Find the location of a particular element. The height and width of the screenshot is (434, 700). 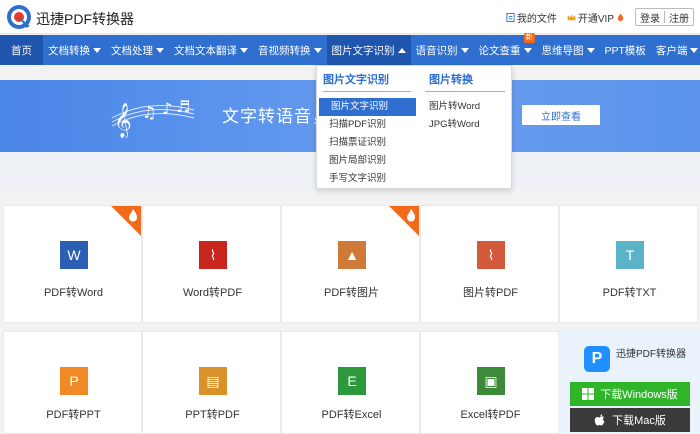

menu-item-partial-ocr: 图片局部识别 is located at coordinates (367, 161).